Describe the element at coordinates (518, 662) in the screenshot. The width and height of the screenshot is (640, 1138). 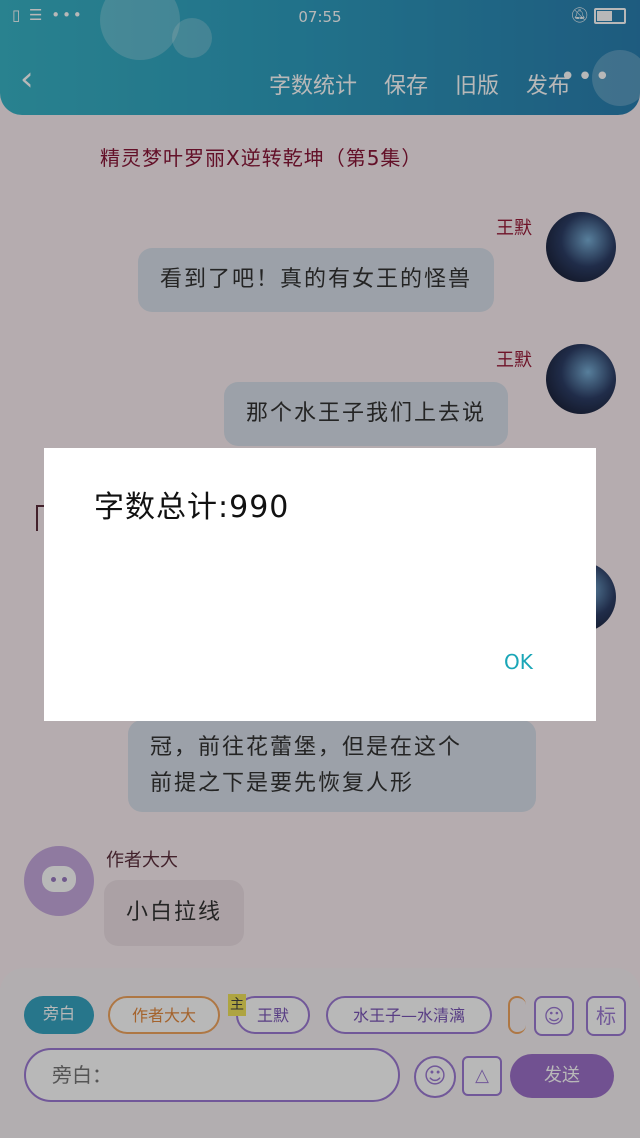
I see `ok-button: OK` at that location.